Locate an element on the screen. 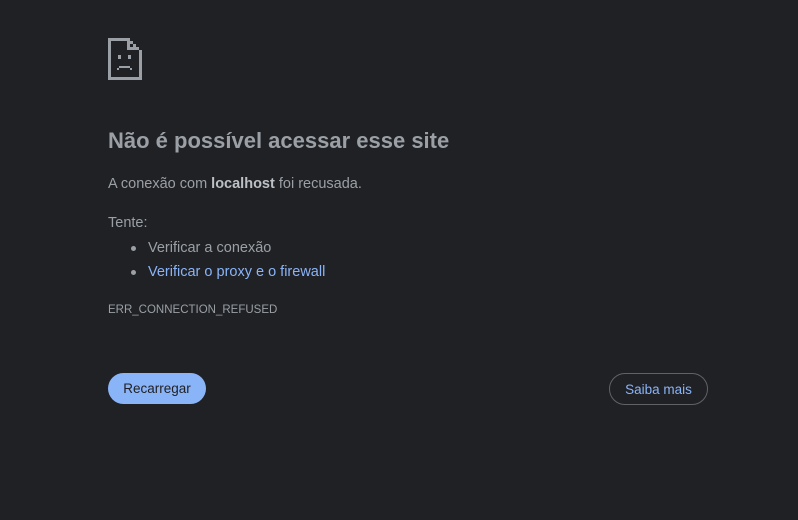 The height and width of the screenshot is (520, 798). host-name: localhost is located at coordinates (243, 184).